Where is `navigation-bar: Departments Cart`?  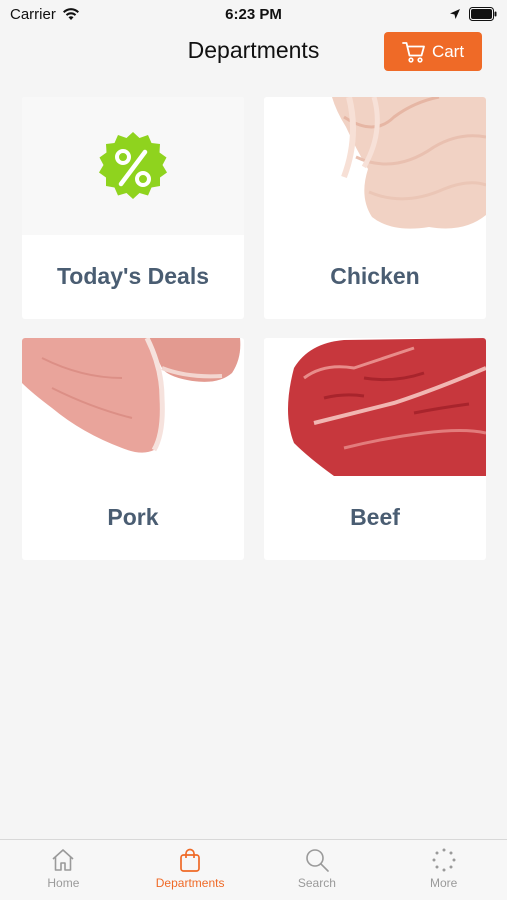
navigation-bar: Departments Cart is located at coordinates (253, 53).